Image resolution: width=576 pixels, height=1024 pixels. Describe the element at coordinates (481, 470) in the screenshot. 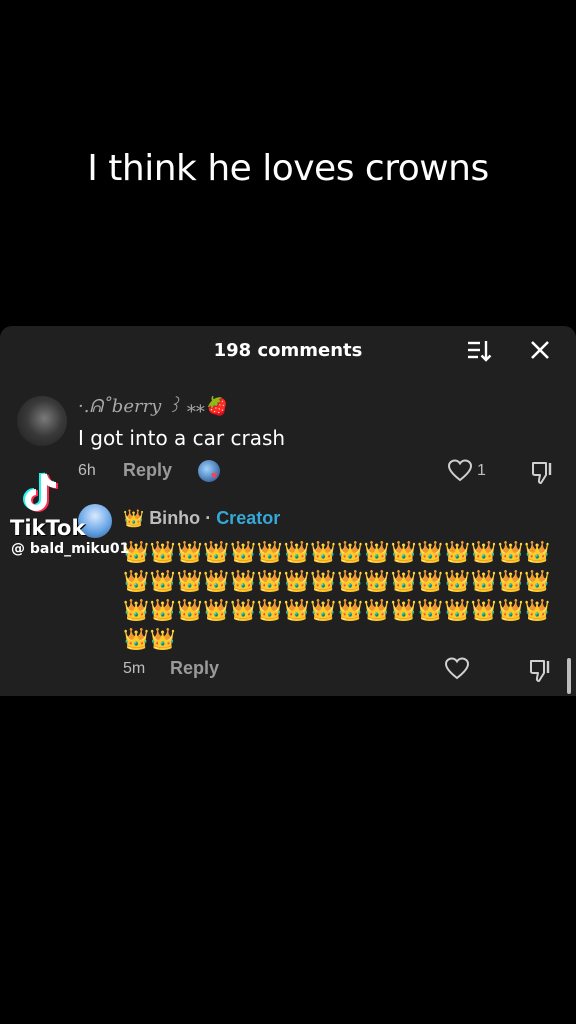

I see `like-count: 1` at that location.